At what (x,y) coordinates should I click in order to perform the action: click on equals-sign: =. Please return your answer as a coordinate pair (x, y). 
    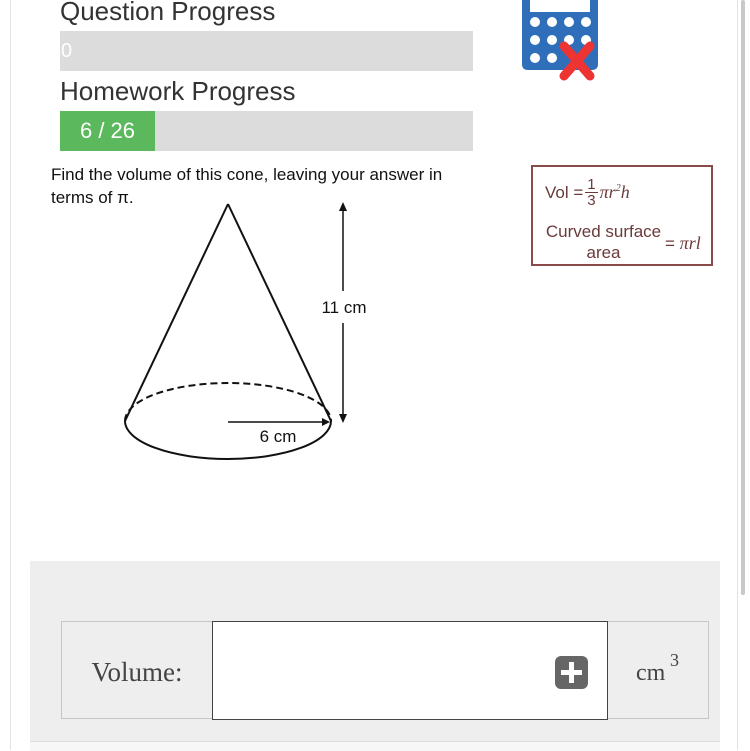
    Looking at the image, I should click on (670, 243).